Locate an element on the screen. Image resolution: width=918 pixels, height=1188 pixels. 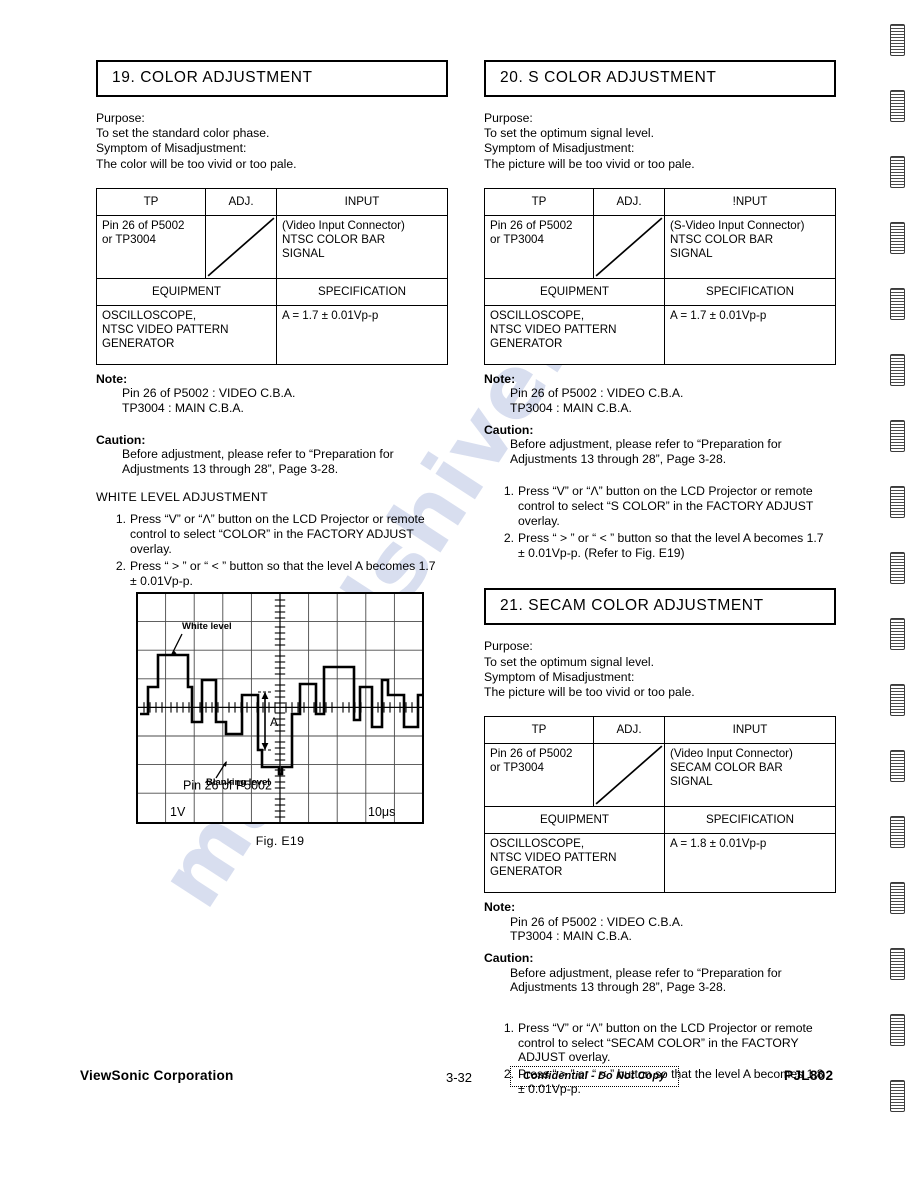
step-line-2: ± 0.01Vp-p. is located at coordinates (161, 580).